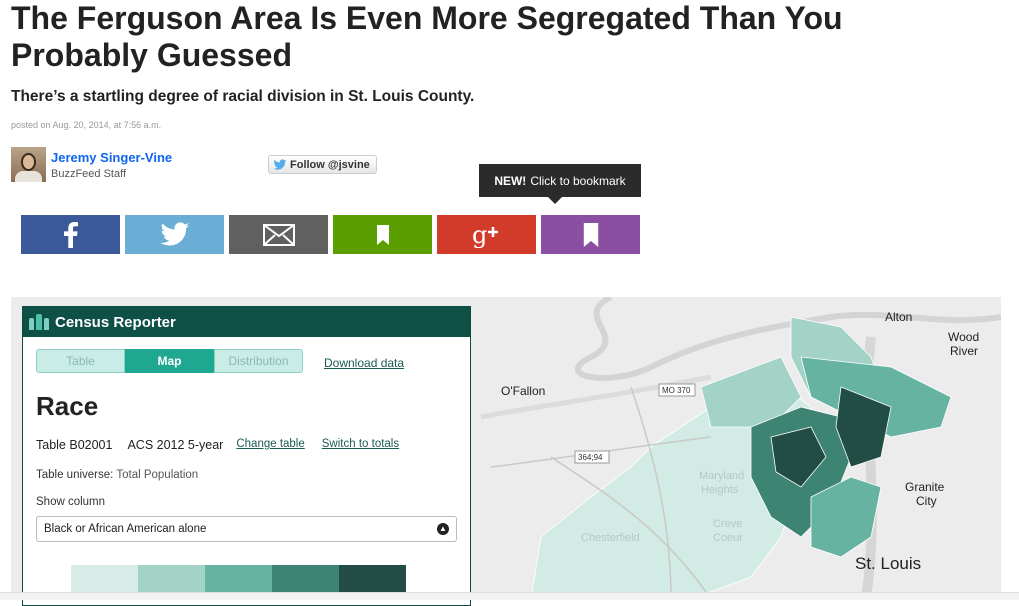 The width and height of the screenshot is (1019, 606). Describe the element at coordinates (964, 351) in the screenshot. I see `label-river: River` at that location.